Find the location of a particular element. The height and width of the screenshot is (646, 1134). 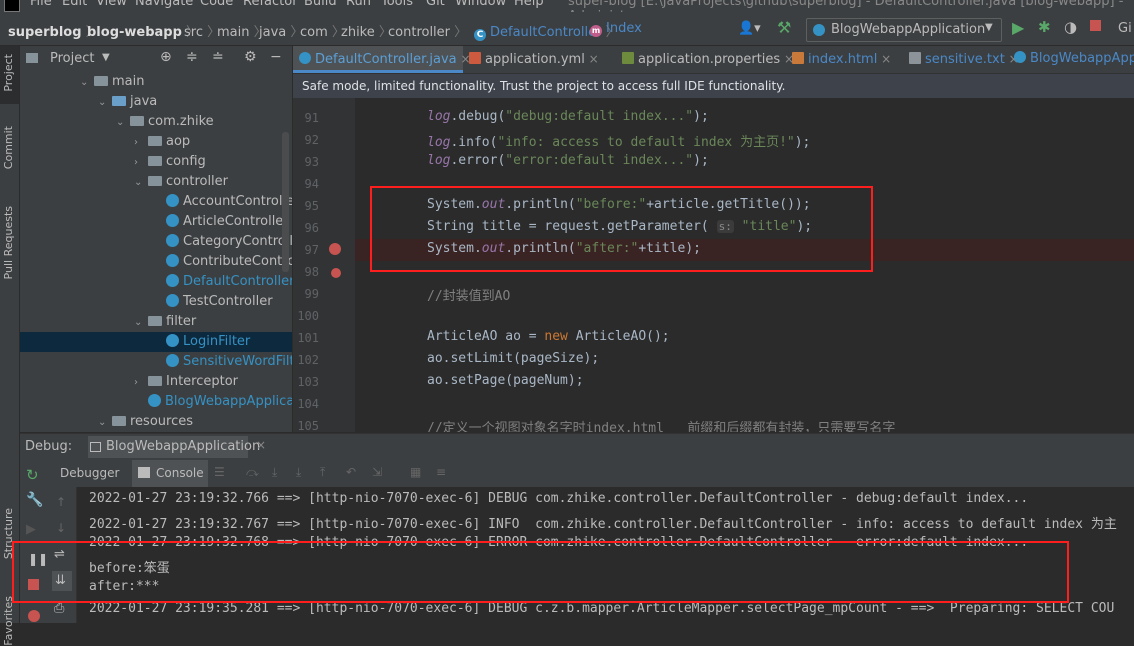

tree-node: TestController is located at coordinates (156, 302).